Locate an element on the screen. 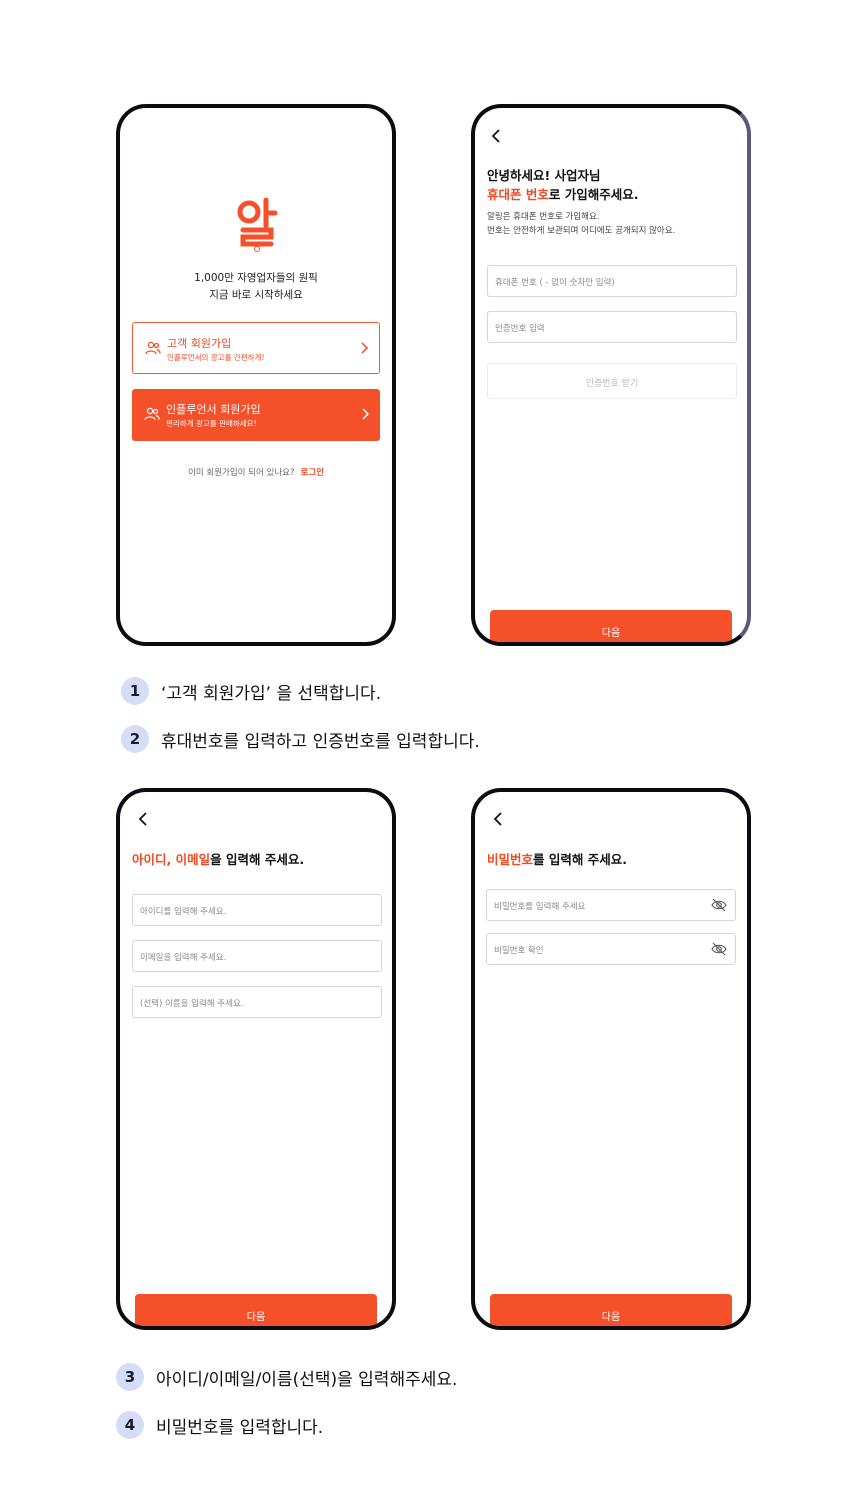  email-placeholder: 이메일을 입력해 주세요. is located at coordinates (183, 958).